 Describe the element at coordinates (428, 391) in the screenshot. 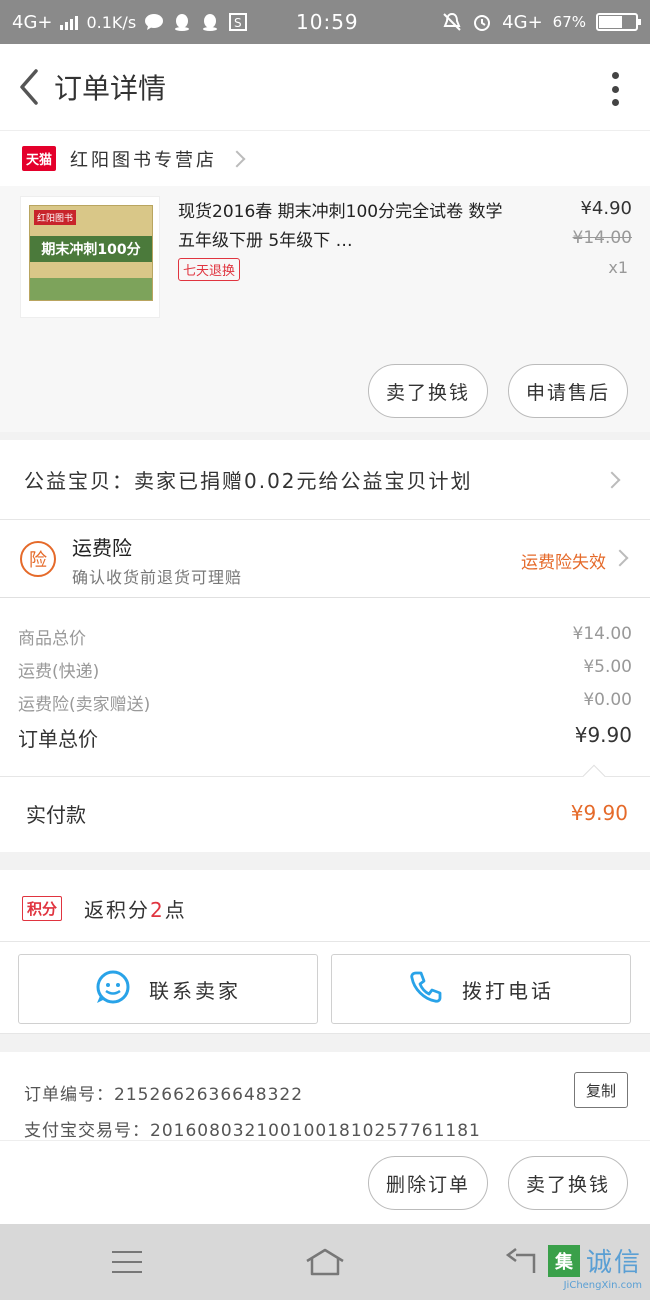

I see `sell-exchange-button: 卖了换钱` at that location.